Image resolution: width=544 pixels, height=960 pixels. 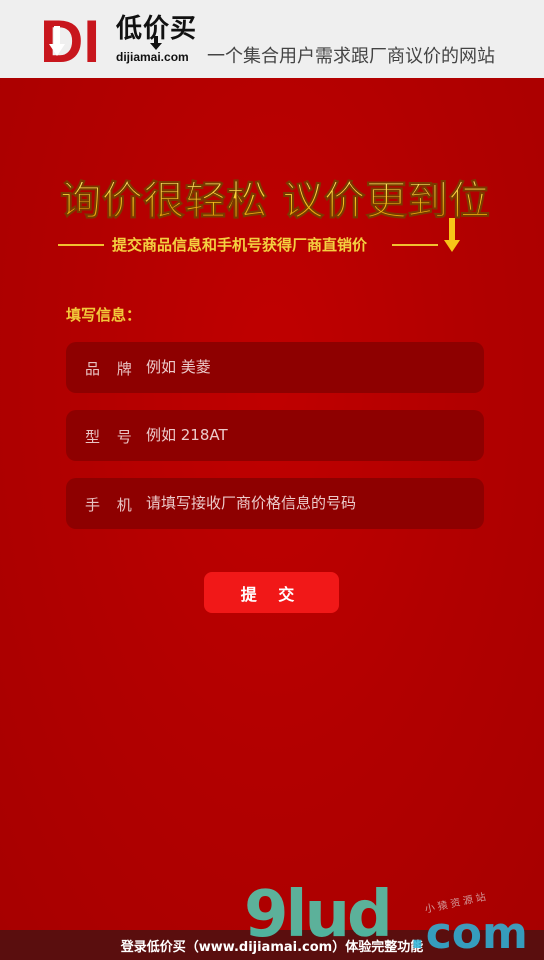 I want to click on subtitle-divider-left, so click(x=81, y=245).